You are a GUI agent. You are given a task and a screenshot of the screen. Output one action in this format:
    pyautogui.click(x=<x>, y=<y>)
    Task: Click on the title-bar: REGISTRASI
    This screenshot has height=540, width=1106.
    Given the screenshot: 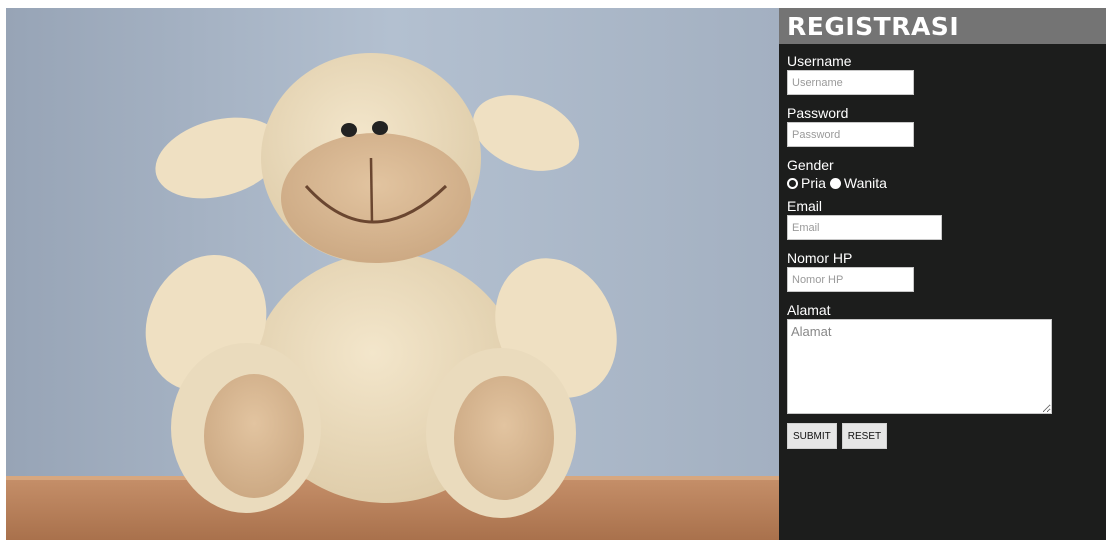 What is the action you would take?
    pyautogui.click(x=942, y=26)
    